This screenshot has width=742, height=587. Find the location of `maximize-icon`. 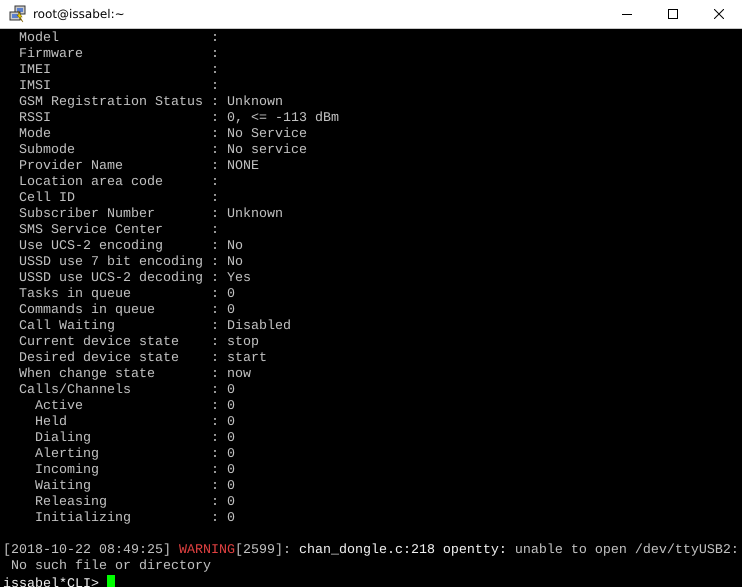

maximize-icon is located at coordinates (673, 14).